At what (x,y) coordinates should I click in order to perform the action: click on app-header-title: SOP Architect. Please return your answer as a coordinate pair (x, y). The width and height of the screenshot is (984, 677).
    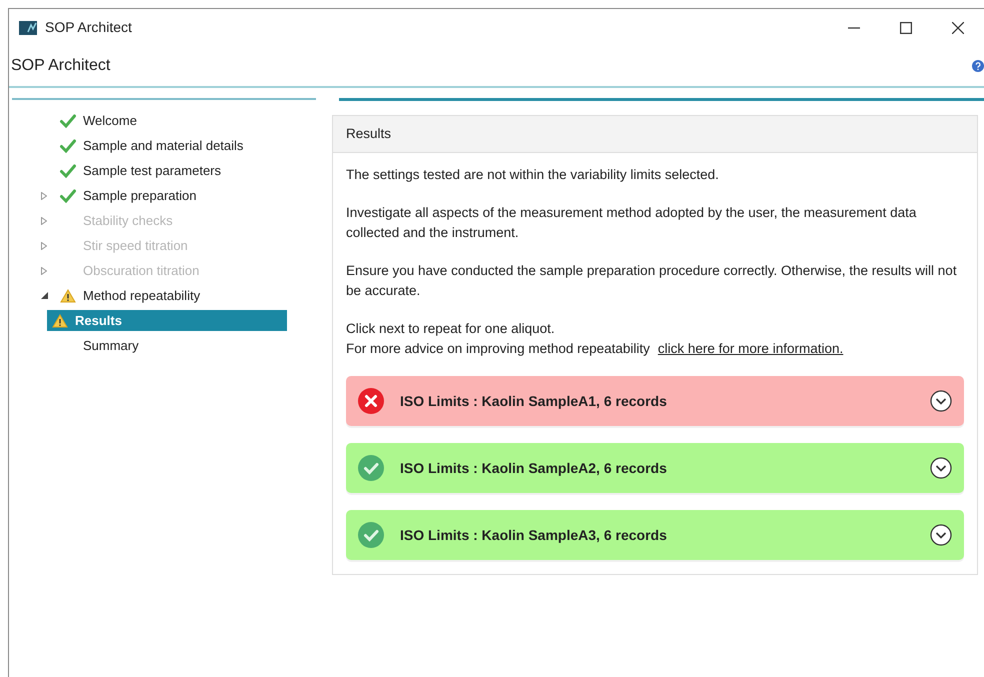
    Looking at the image, I should click on (61, 66).